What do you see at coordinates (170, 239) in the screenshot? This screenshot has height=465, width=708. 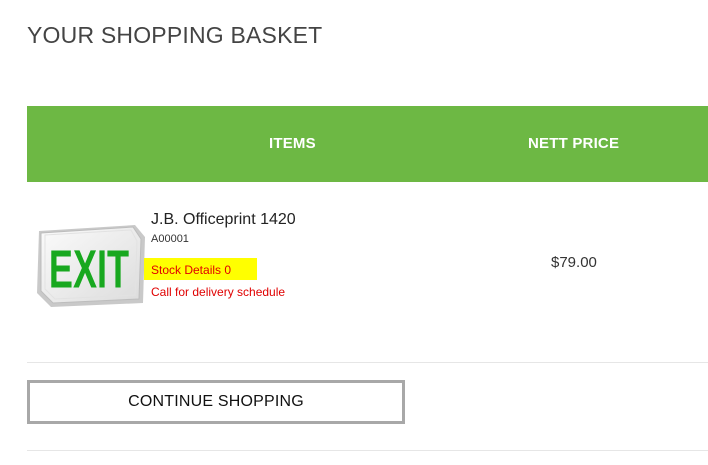 I see `product-sku: A00001` at bounding box center [170, 239].